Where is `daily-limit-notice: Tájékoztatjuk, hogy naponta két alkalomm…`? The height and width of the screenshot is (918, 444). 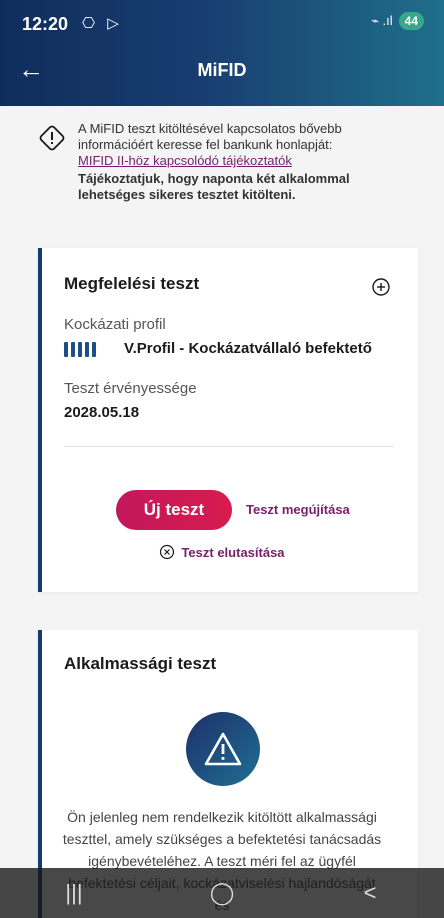
daily-limit-notice: Tájékoztatjuk, hogy naponta két alkalomm… is located at coordinates (214, 186).